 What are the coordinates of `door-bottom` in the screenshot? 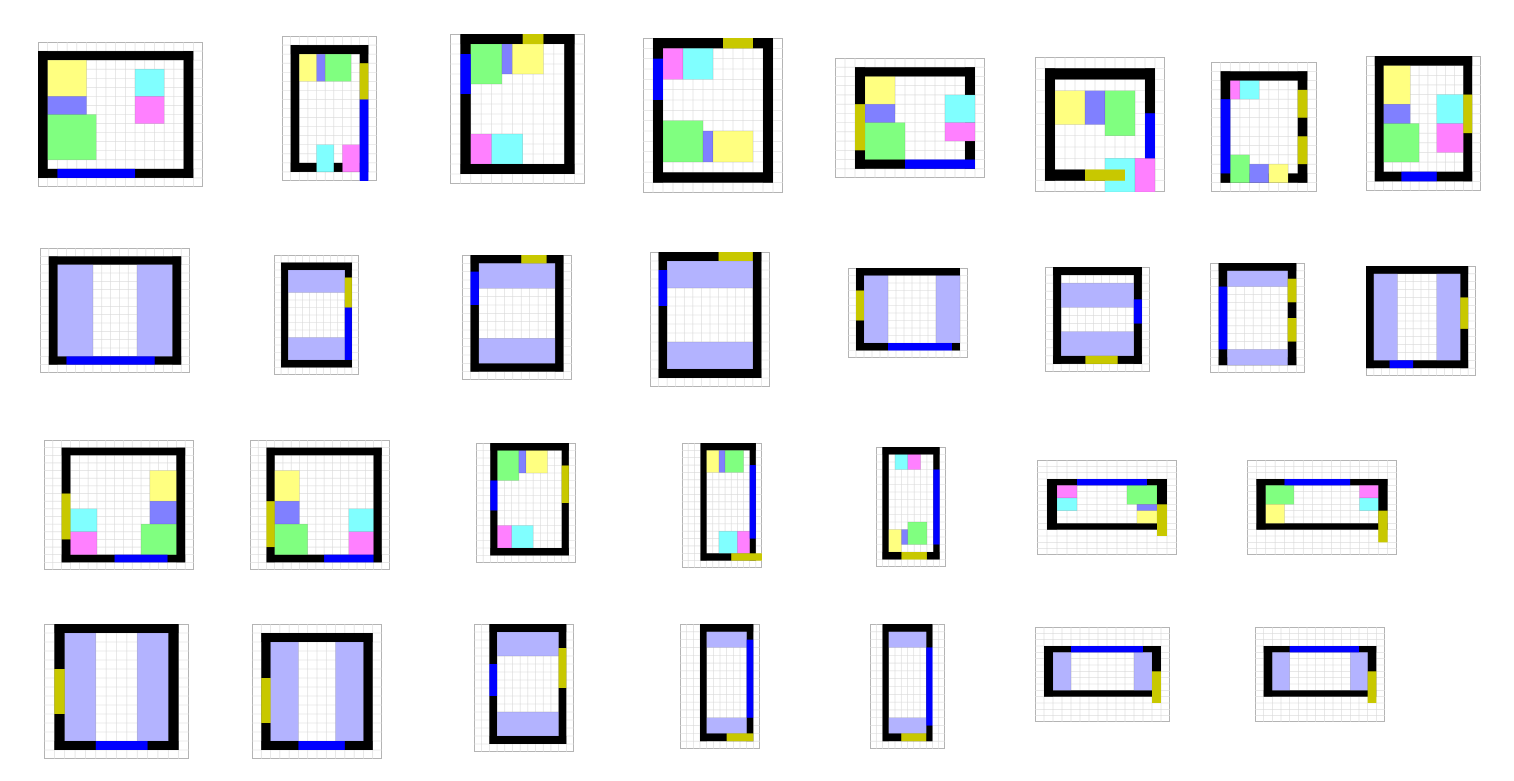 It's located at (141, 558).